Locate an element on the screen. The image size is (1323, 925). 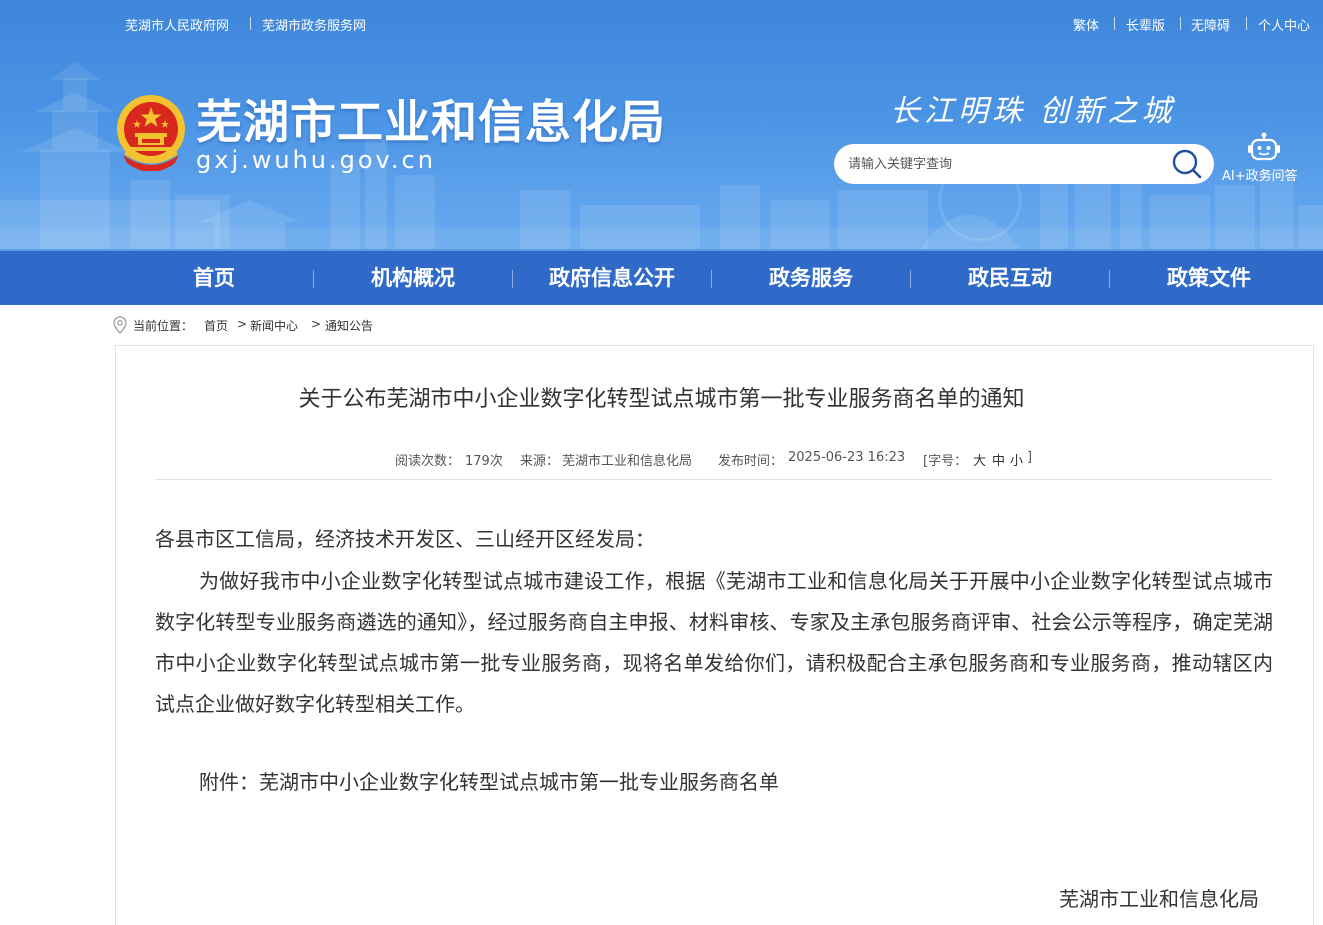
article-title: 关于公布芜湖市中小企业数字化转型试点城市第一批专业服务商名单的通知 is located at coordinates (661, 397).